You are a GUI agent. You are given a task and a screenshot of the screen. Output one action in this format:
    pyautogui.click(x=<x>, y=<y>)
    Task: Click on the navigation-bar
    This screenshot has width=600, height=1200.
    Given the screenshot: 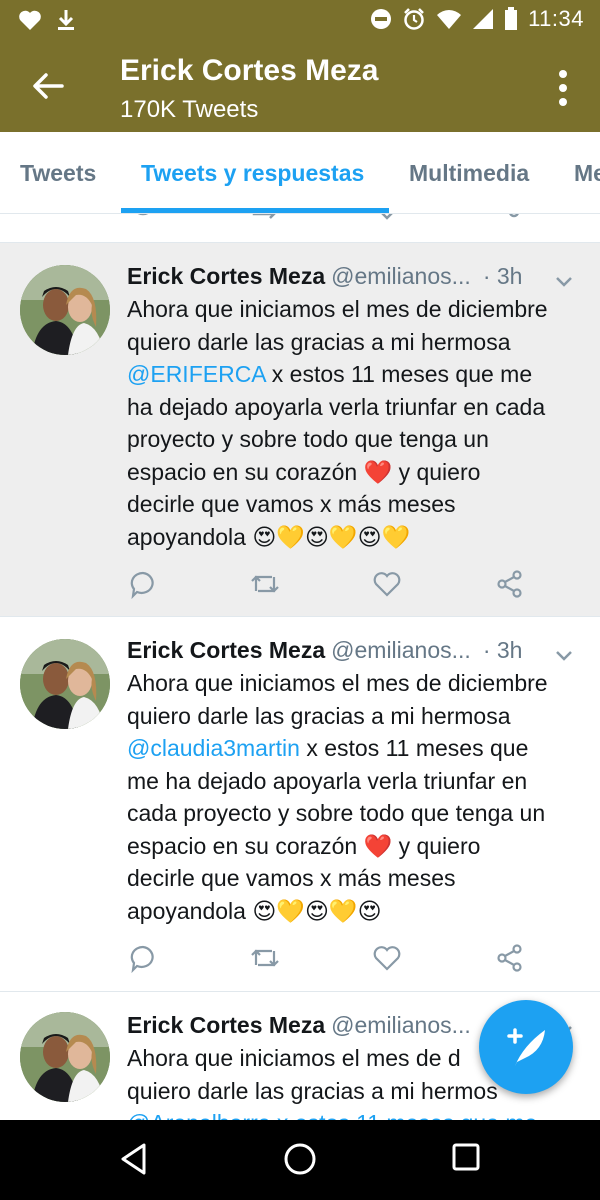 What is the action you would take?
    pyautogui.click(x=300, y=1160)
    